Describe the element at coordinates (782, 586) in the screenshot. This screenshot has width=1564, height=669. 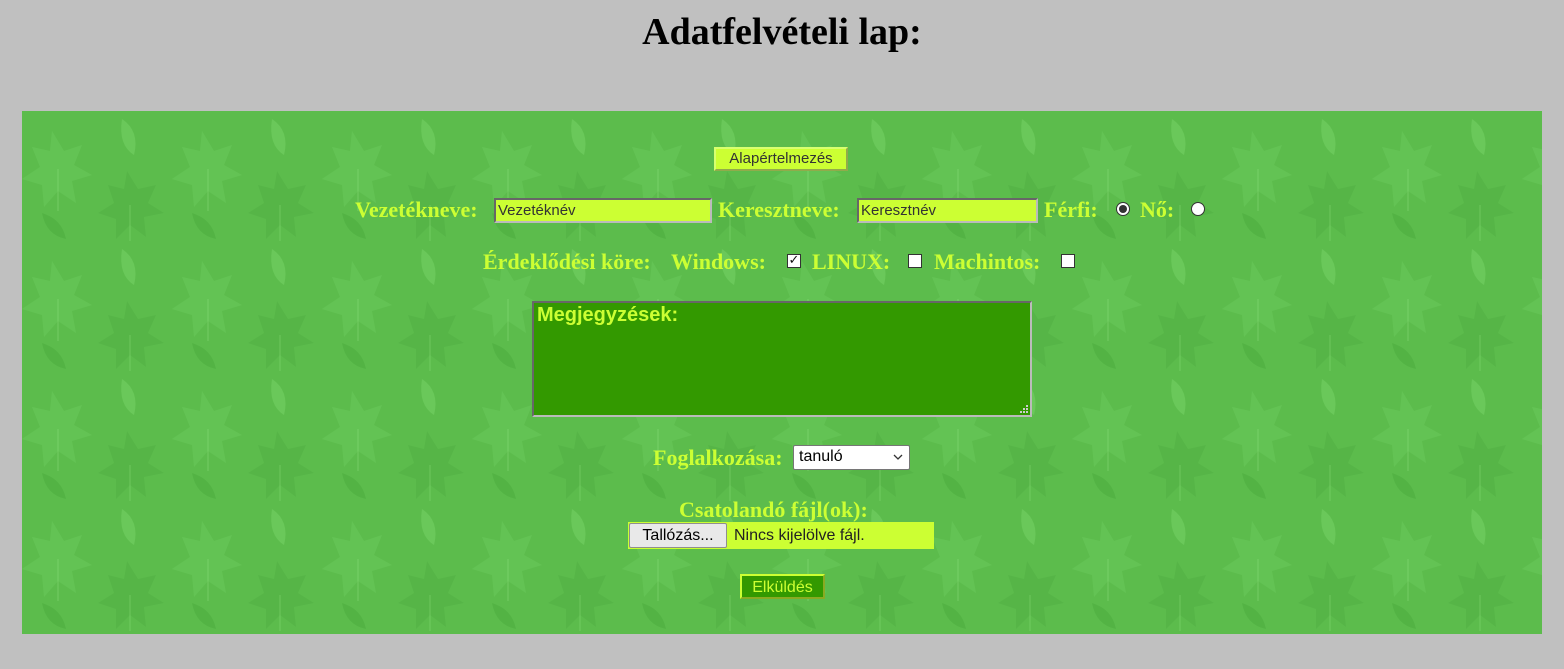
I see `submit-button: Elküldés` at that location.